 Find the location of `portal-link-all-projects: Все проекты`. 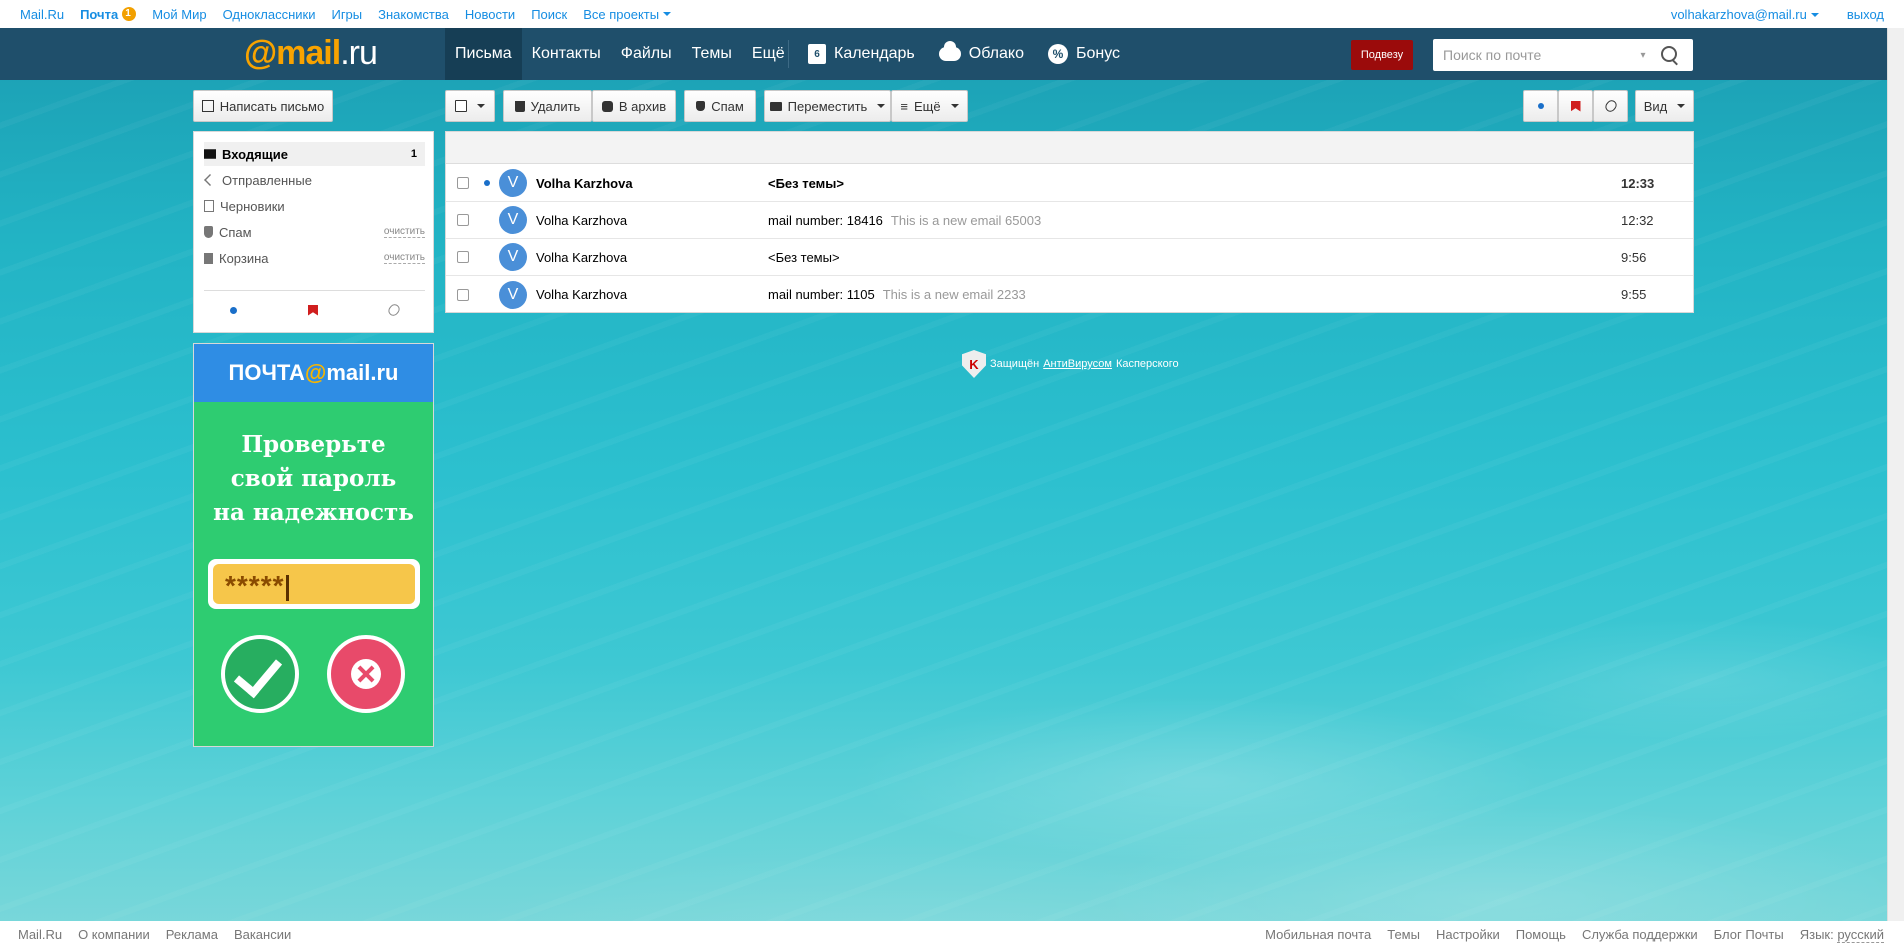

portal-link-all-projects: Все проекты is located at coordinates (627, 14).